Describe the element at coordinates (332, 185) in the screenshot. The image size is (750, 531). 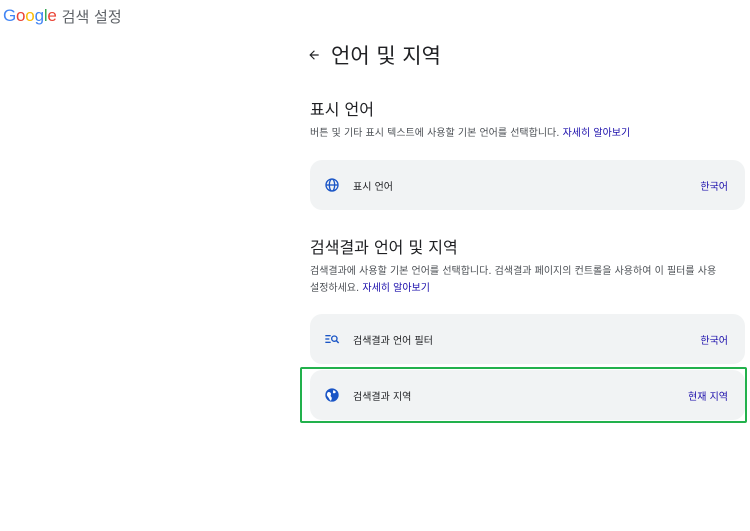
I see `globe-icon` at that location.